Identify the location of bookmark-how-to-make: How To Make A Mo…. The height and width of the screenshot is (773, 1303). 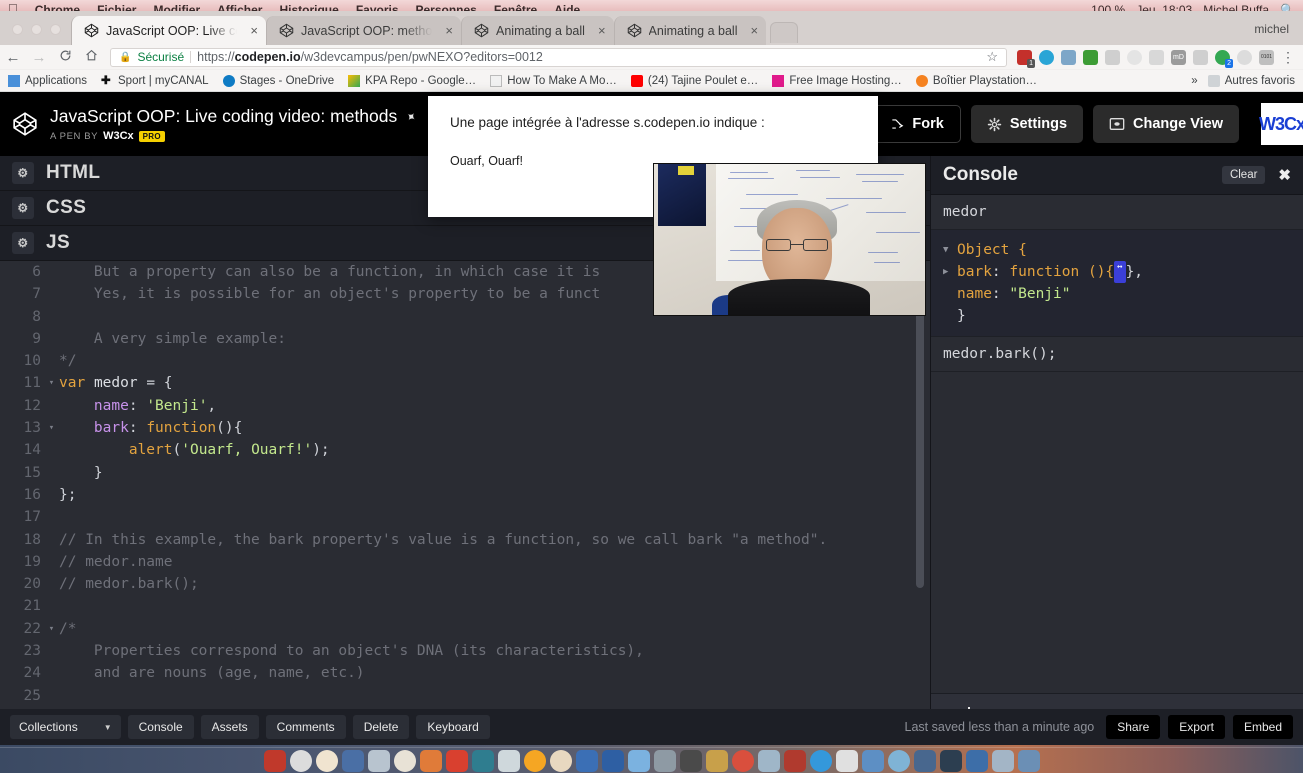
(553, 80).